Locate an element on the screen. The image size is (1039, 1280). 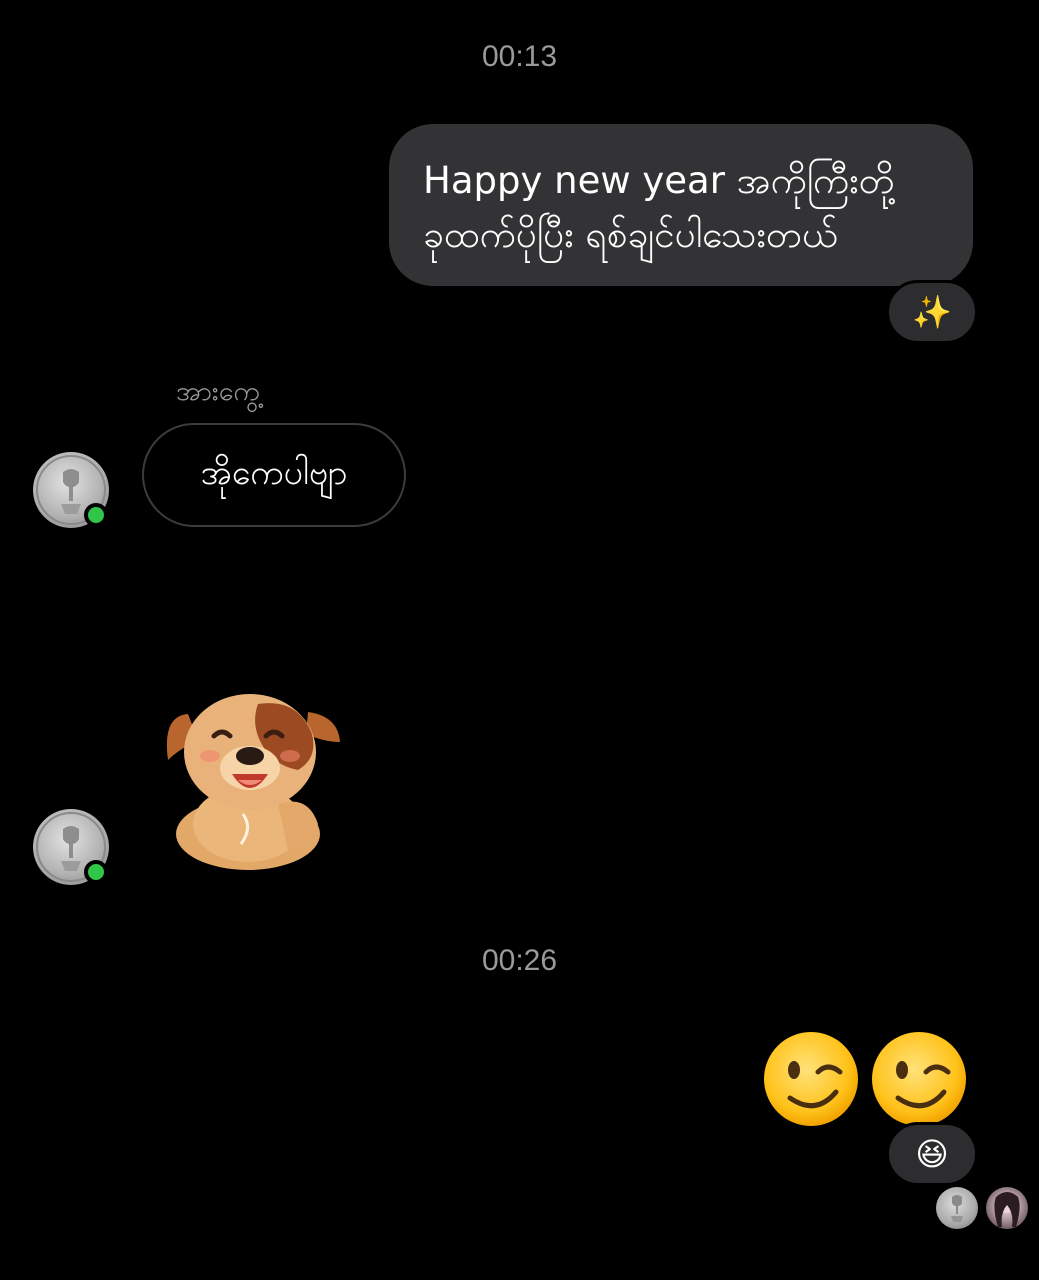
incoming-message-bubble: အိုကေပါဗျာ is located at coordinates (274, 475).